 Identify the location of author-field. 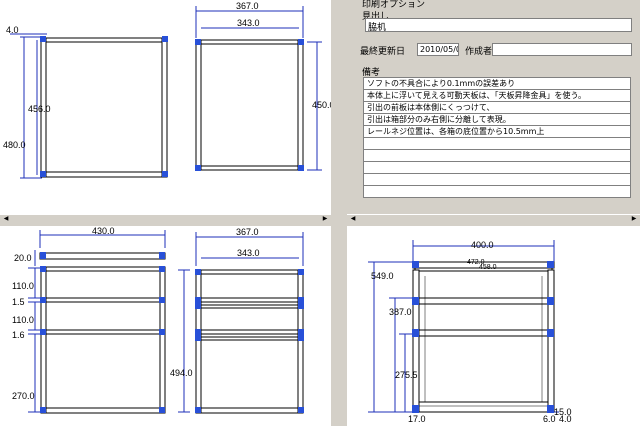
(562, 49).